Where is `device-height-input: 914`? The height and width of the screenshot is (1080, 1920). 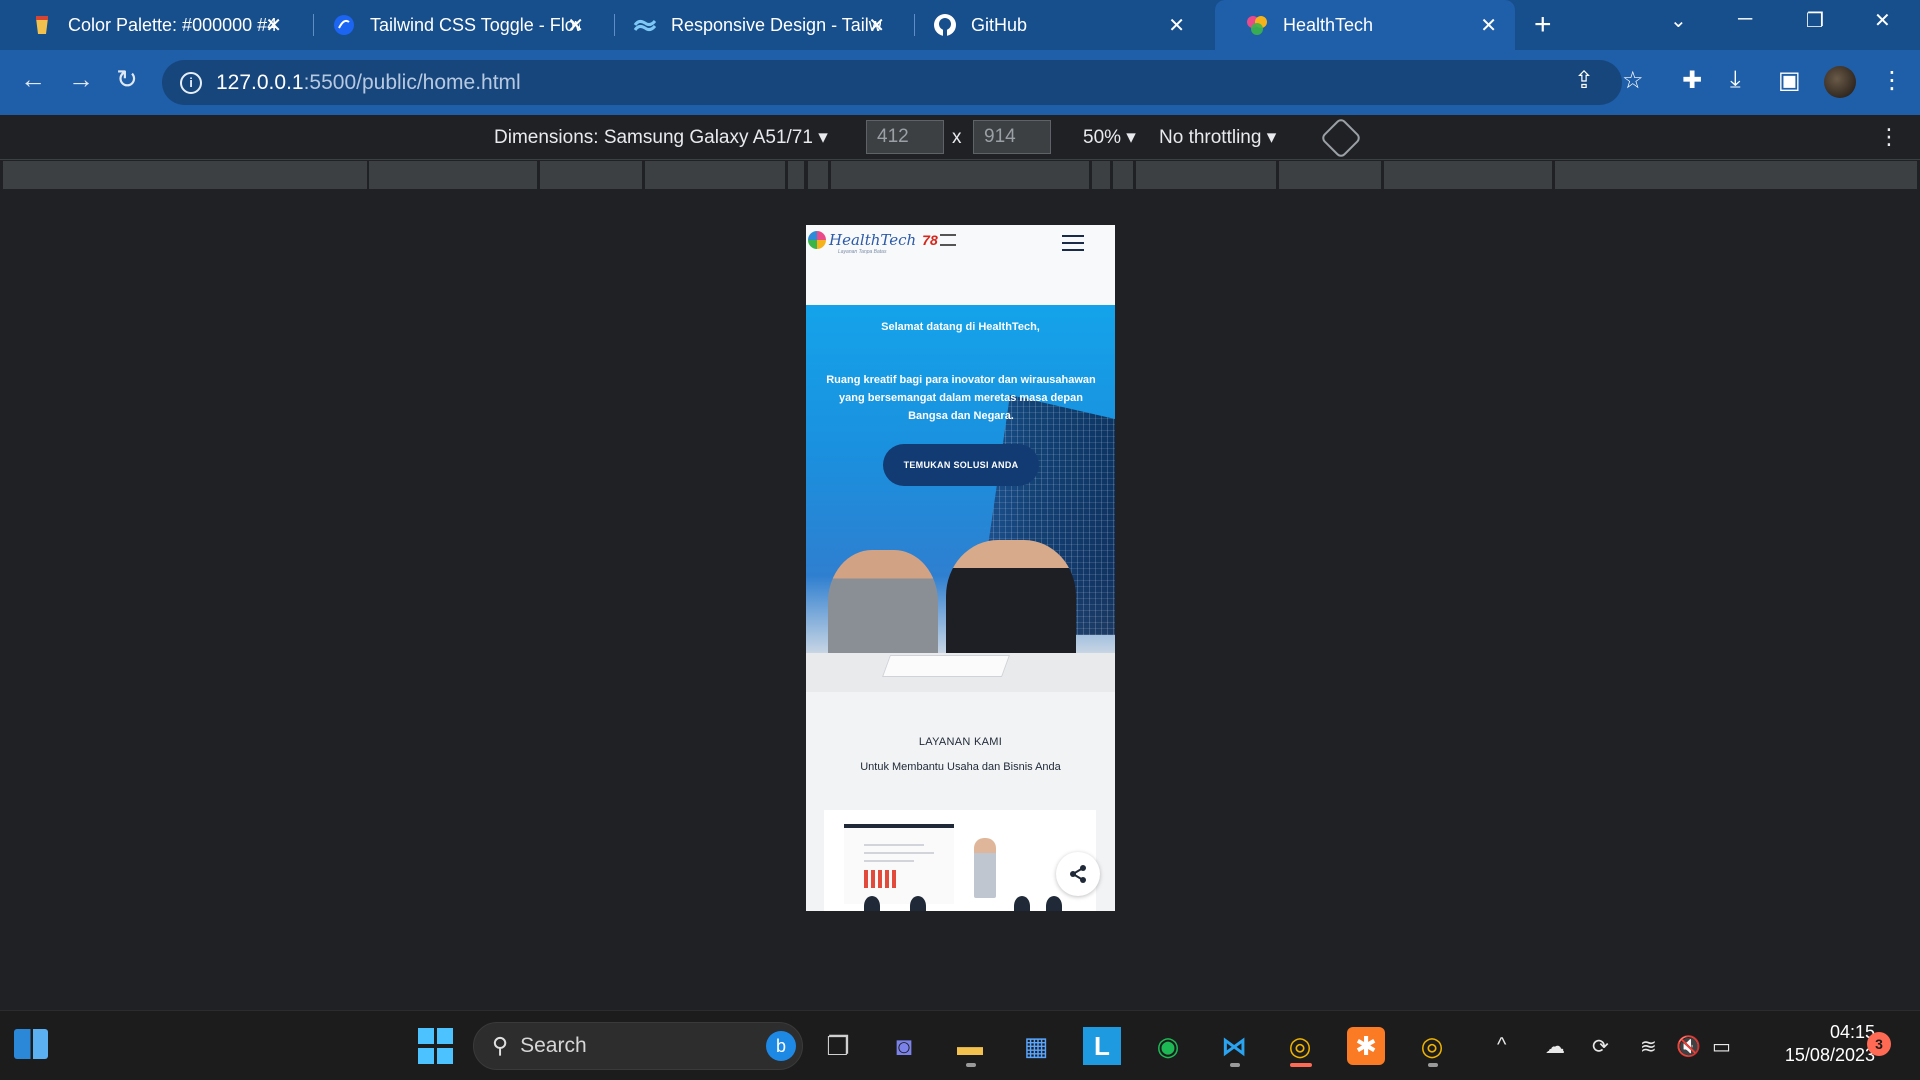 device-height-input: 914 is located at coordinates (1012, 137).